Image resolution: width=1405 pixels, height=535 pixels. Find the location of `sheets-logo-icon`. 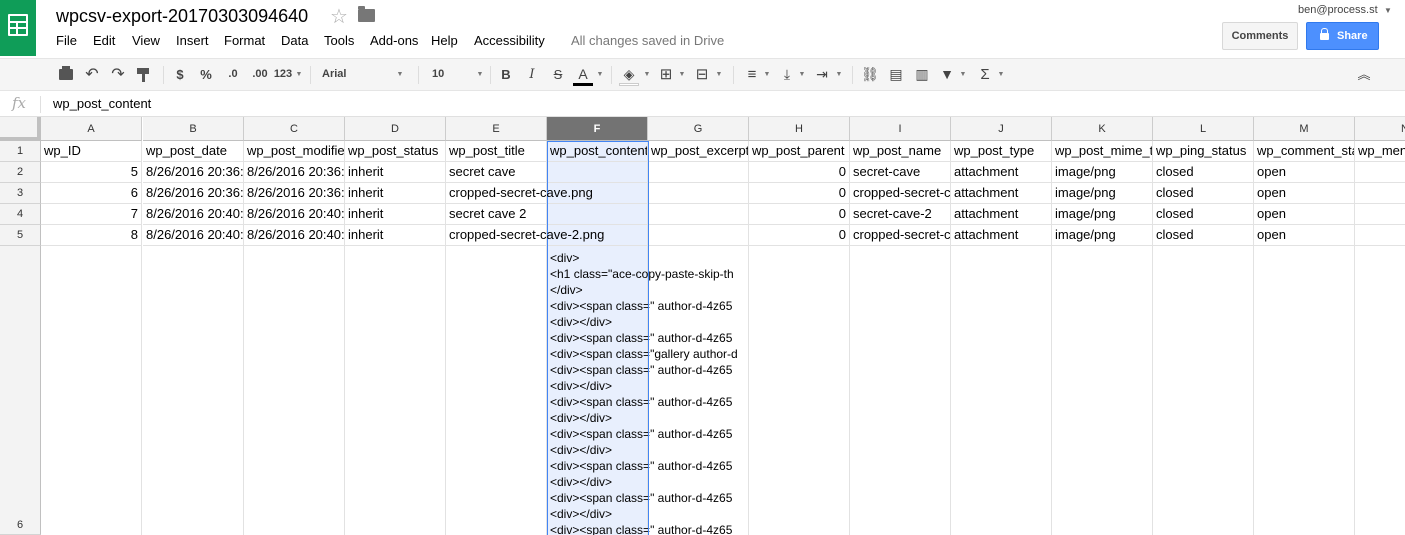

sheets-logo-icon is located at coordinates (18, 28).